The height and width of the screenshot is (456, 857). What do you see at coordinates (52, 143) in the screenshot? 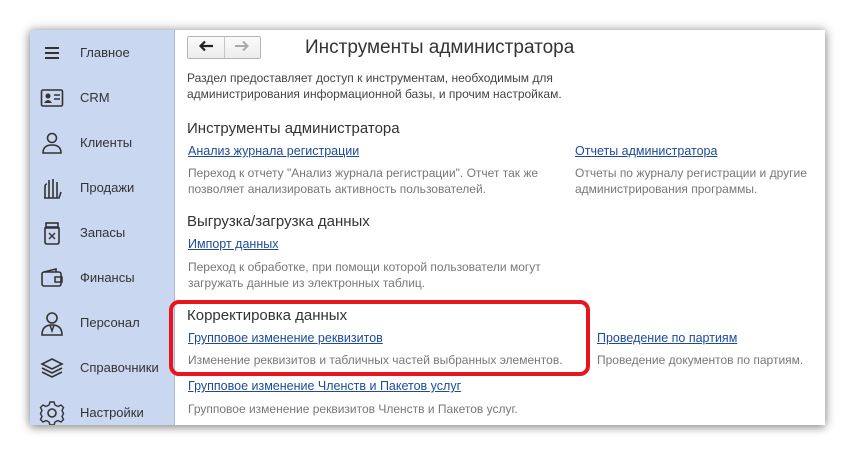
I see `person-icon` at bounding box center [52, 143].